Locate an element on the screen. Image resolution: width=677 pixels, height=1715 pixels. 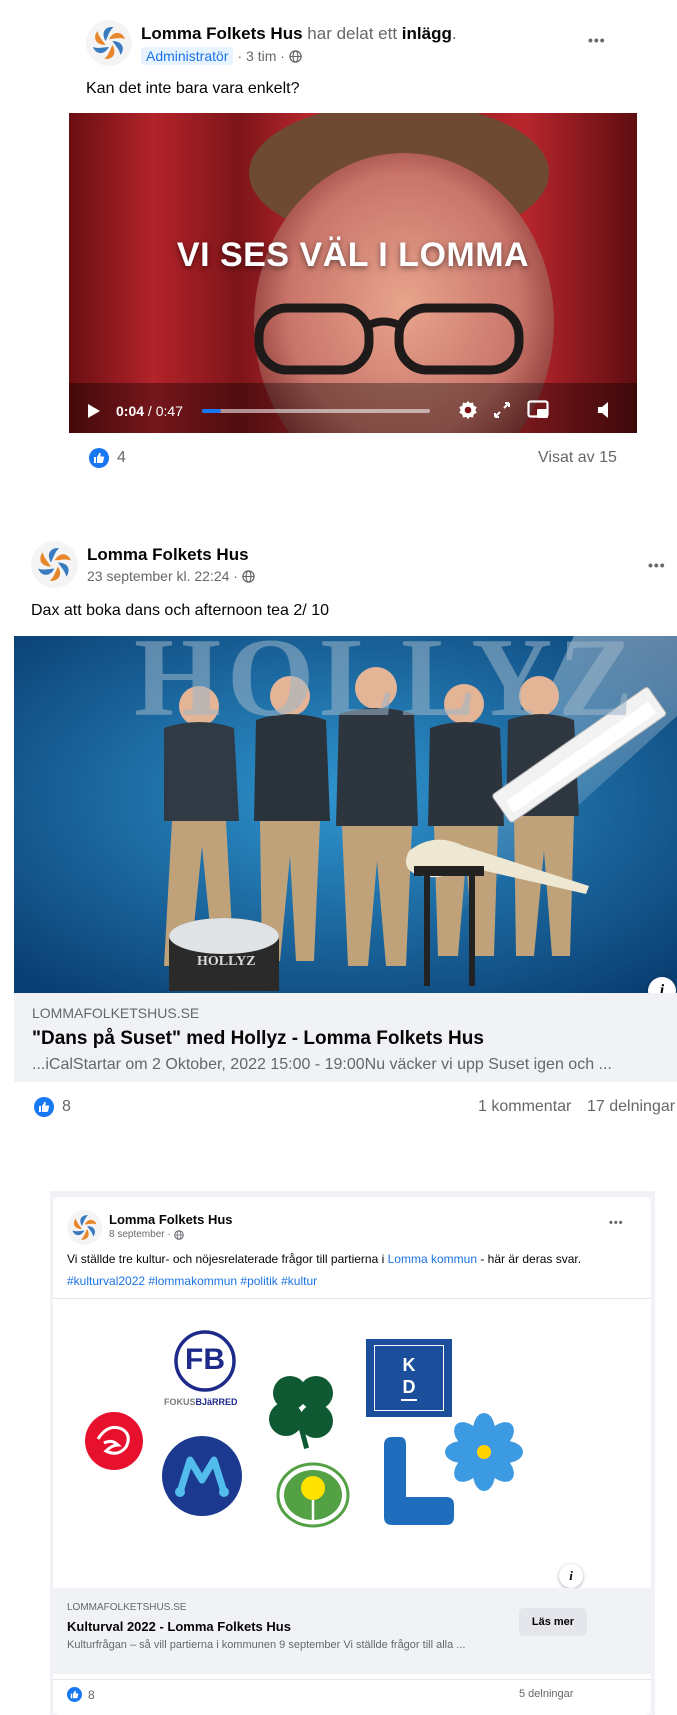
share-count: 5 delningar is located at coordinates (546, 1694).